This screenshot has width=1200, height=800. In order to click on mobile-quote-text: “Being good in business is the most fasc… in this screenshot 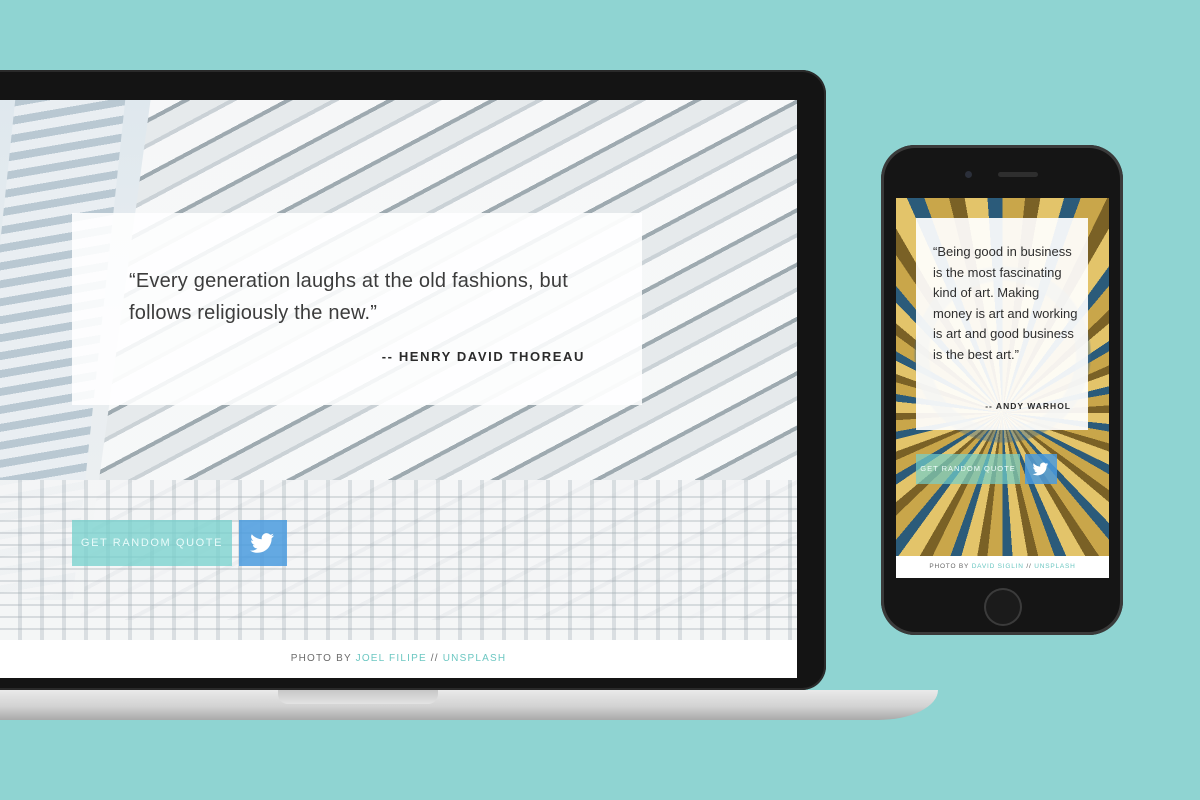, I will do `click(1005, 303)`.